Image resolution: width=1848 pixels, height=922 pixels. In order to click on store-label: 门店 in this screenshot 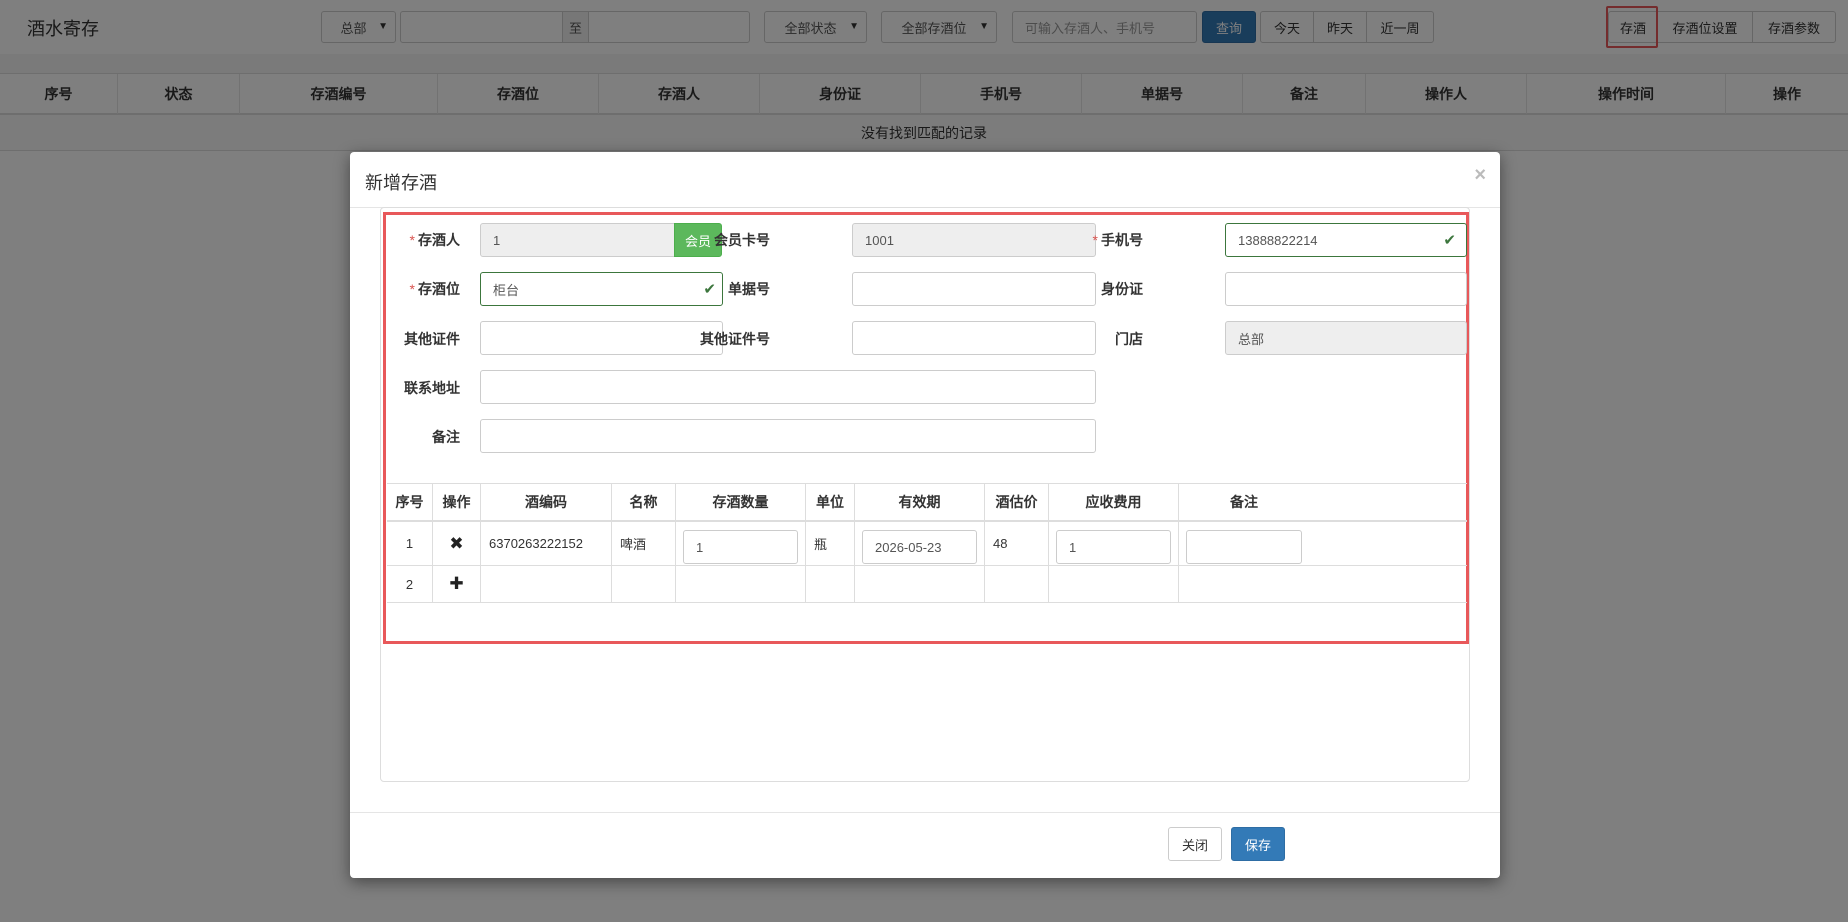, I will do `click(1129, 339)`.